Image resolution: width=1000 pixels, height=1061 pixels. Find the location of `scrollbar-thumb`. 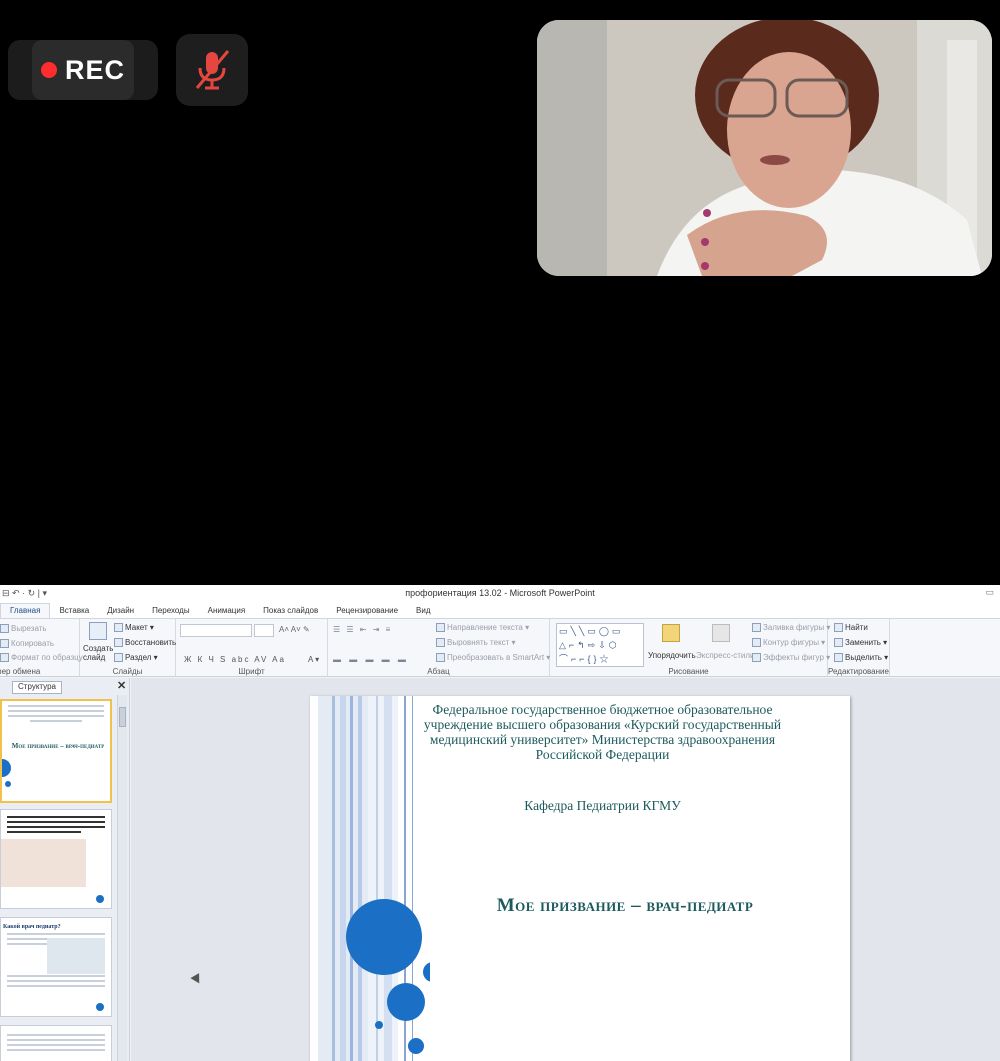

scrollbar-thumb is located at coordinates (122, 717).